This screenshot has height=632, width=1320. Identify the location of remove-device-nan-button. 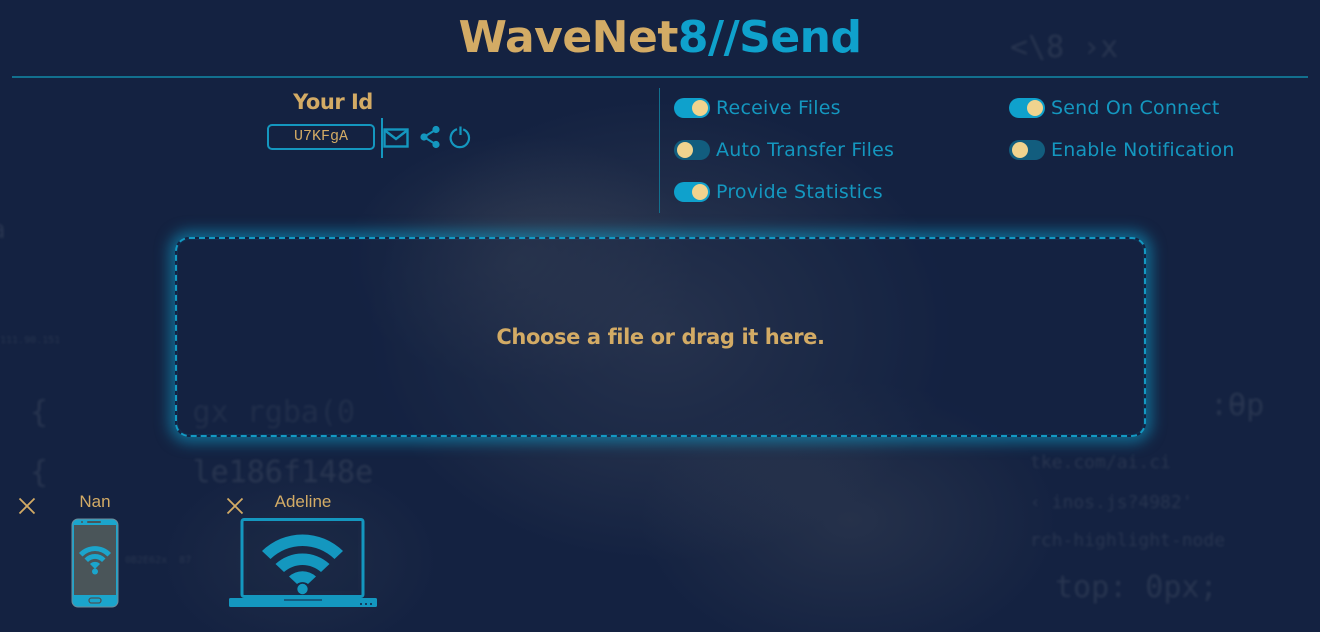
(27, 508).